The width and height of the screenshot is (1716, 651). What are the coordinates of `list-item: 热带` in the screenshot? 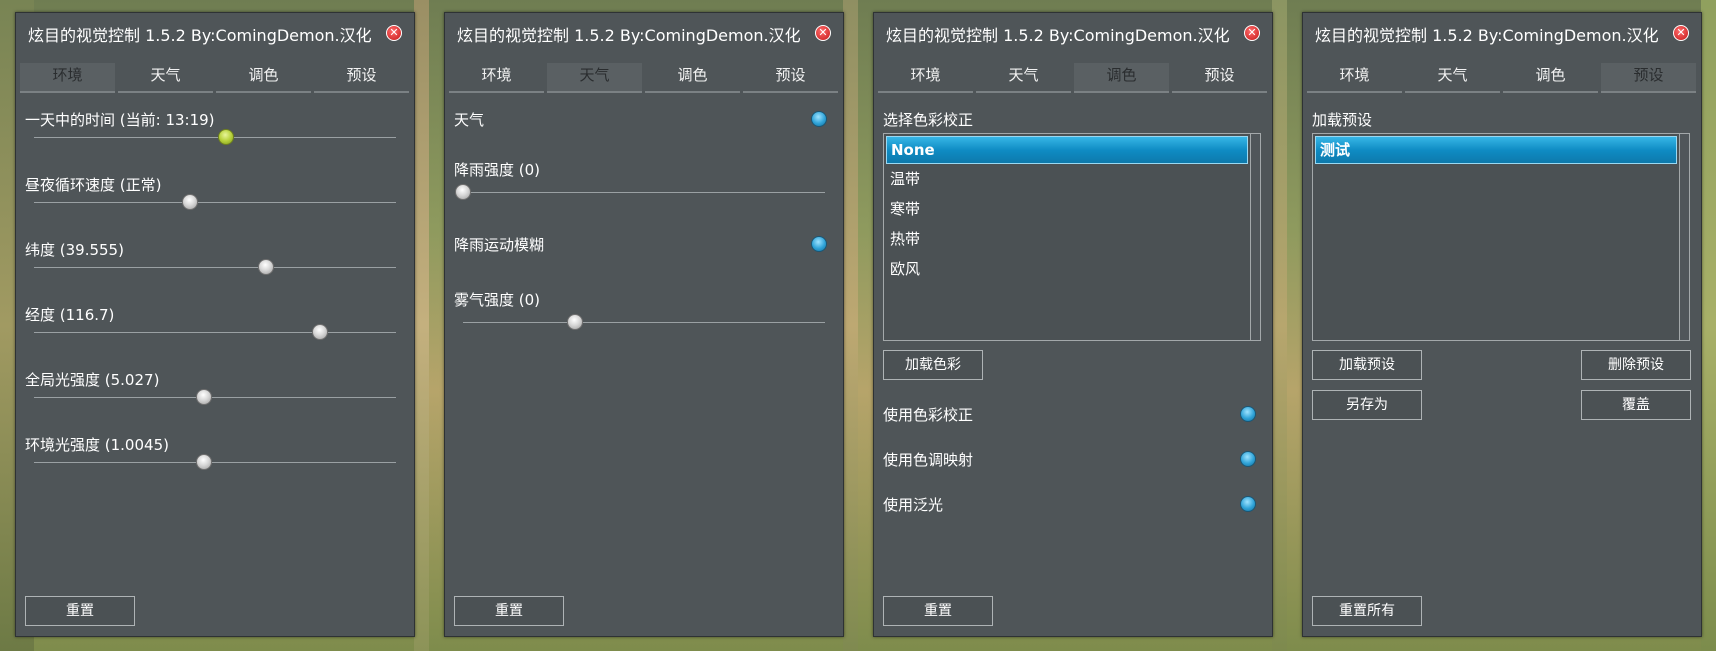 It's located at (1067, 240).